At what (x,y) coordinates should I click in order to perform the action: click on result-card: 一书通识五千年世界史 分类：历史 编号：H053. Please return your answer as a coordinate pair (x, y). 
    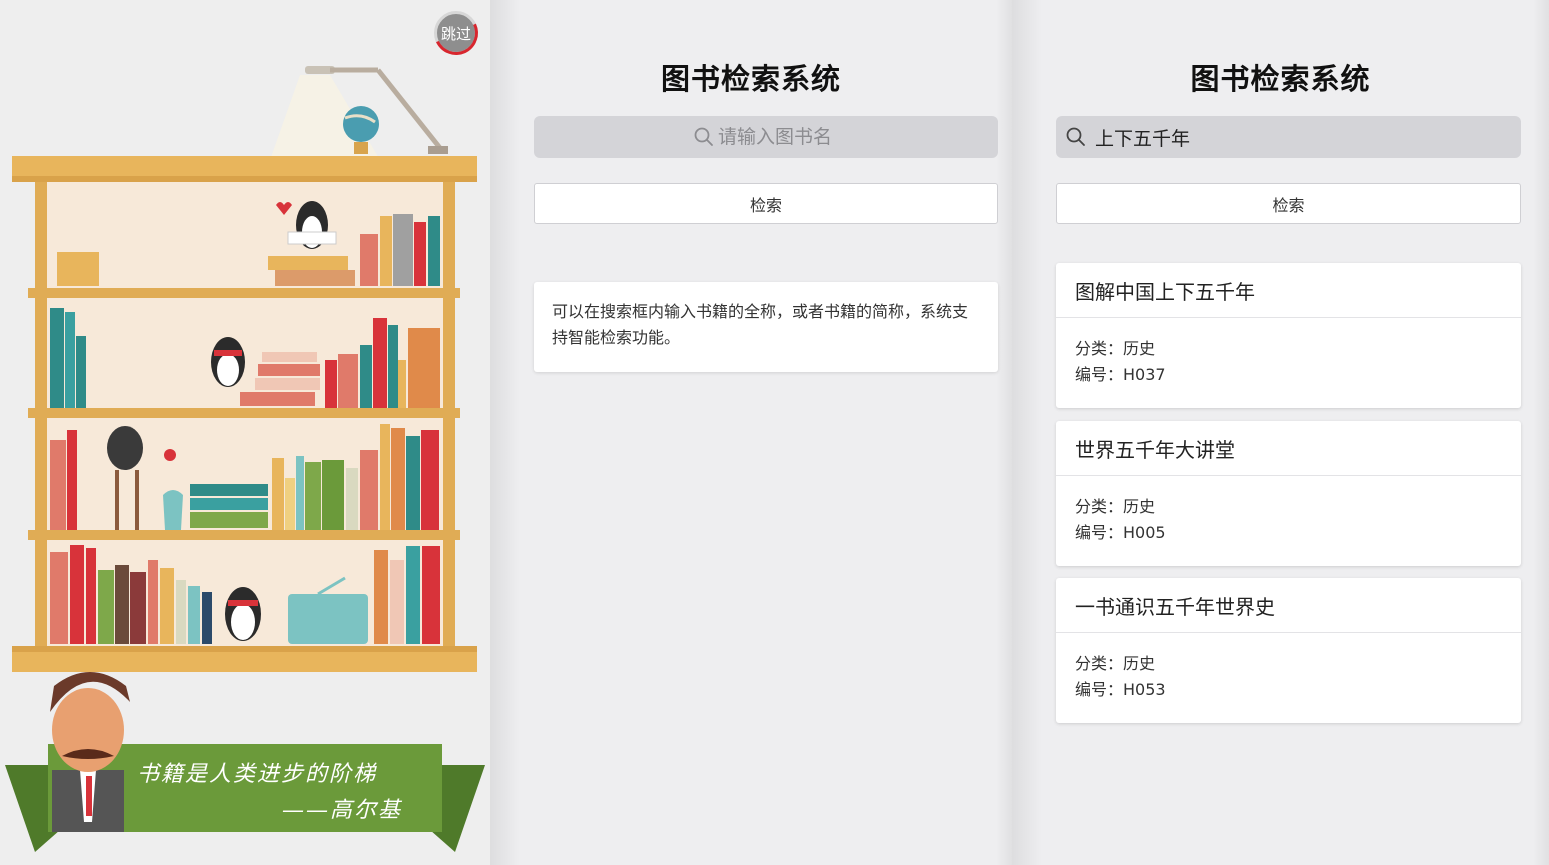
    Looking at the image, I should click on (1288, 650).